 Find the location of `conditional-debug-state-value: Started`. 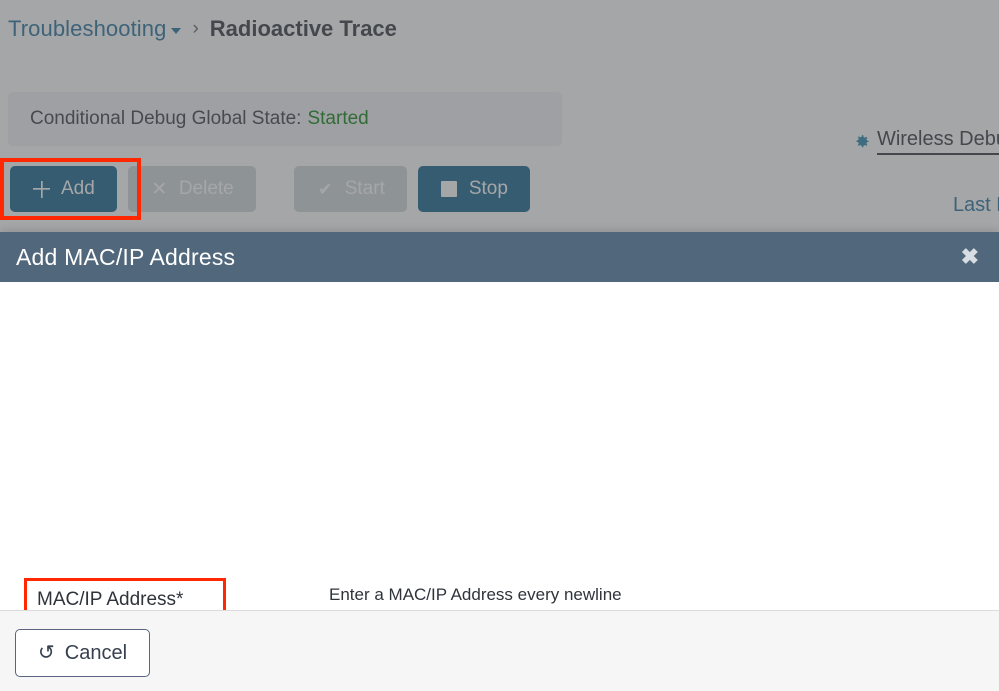

conditional-debug-state-value: Started is located at coordinates (338, 118).